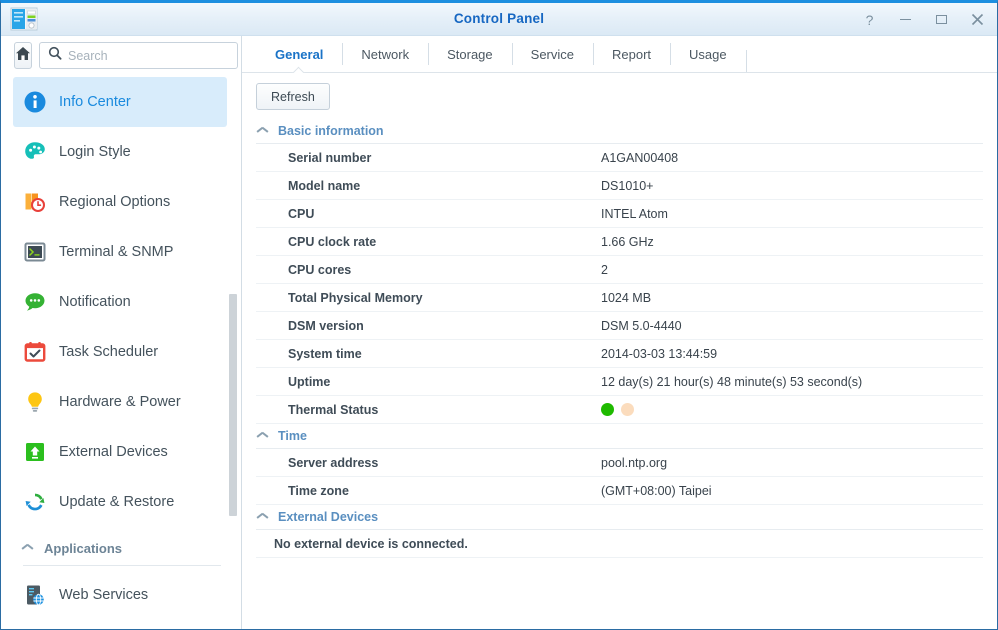  Describe the element at coordinates (35, 252) in the screenshot. I see `terminal-icon` at that location.